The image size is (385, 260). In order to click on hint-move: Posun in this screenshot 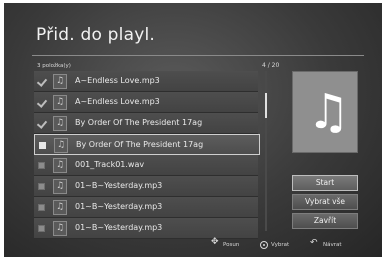, I will do `click(225, 243)`.